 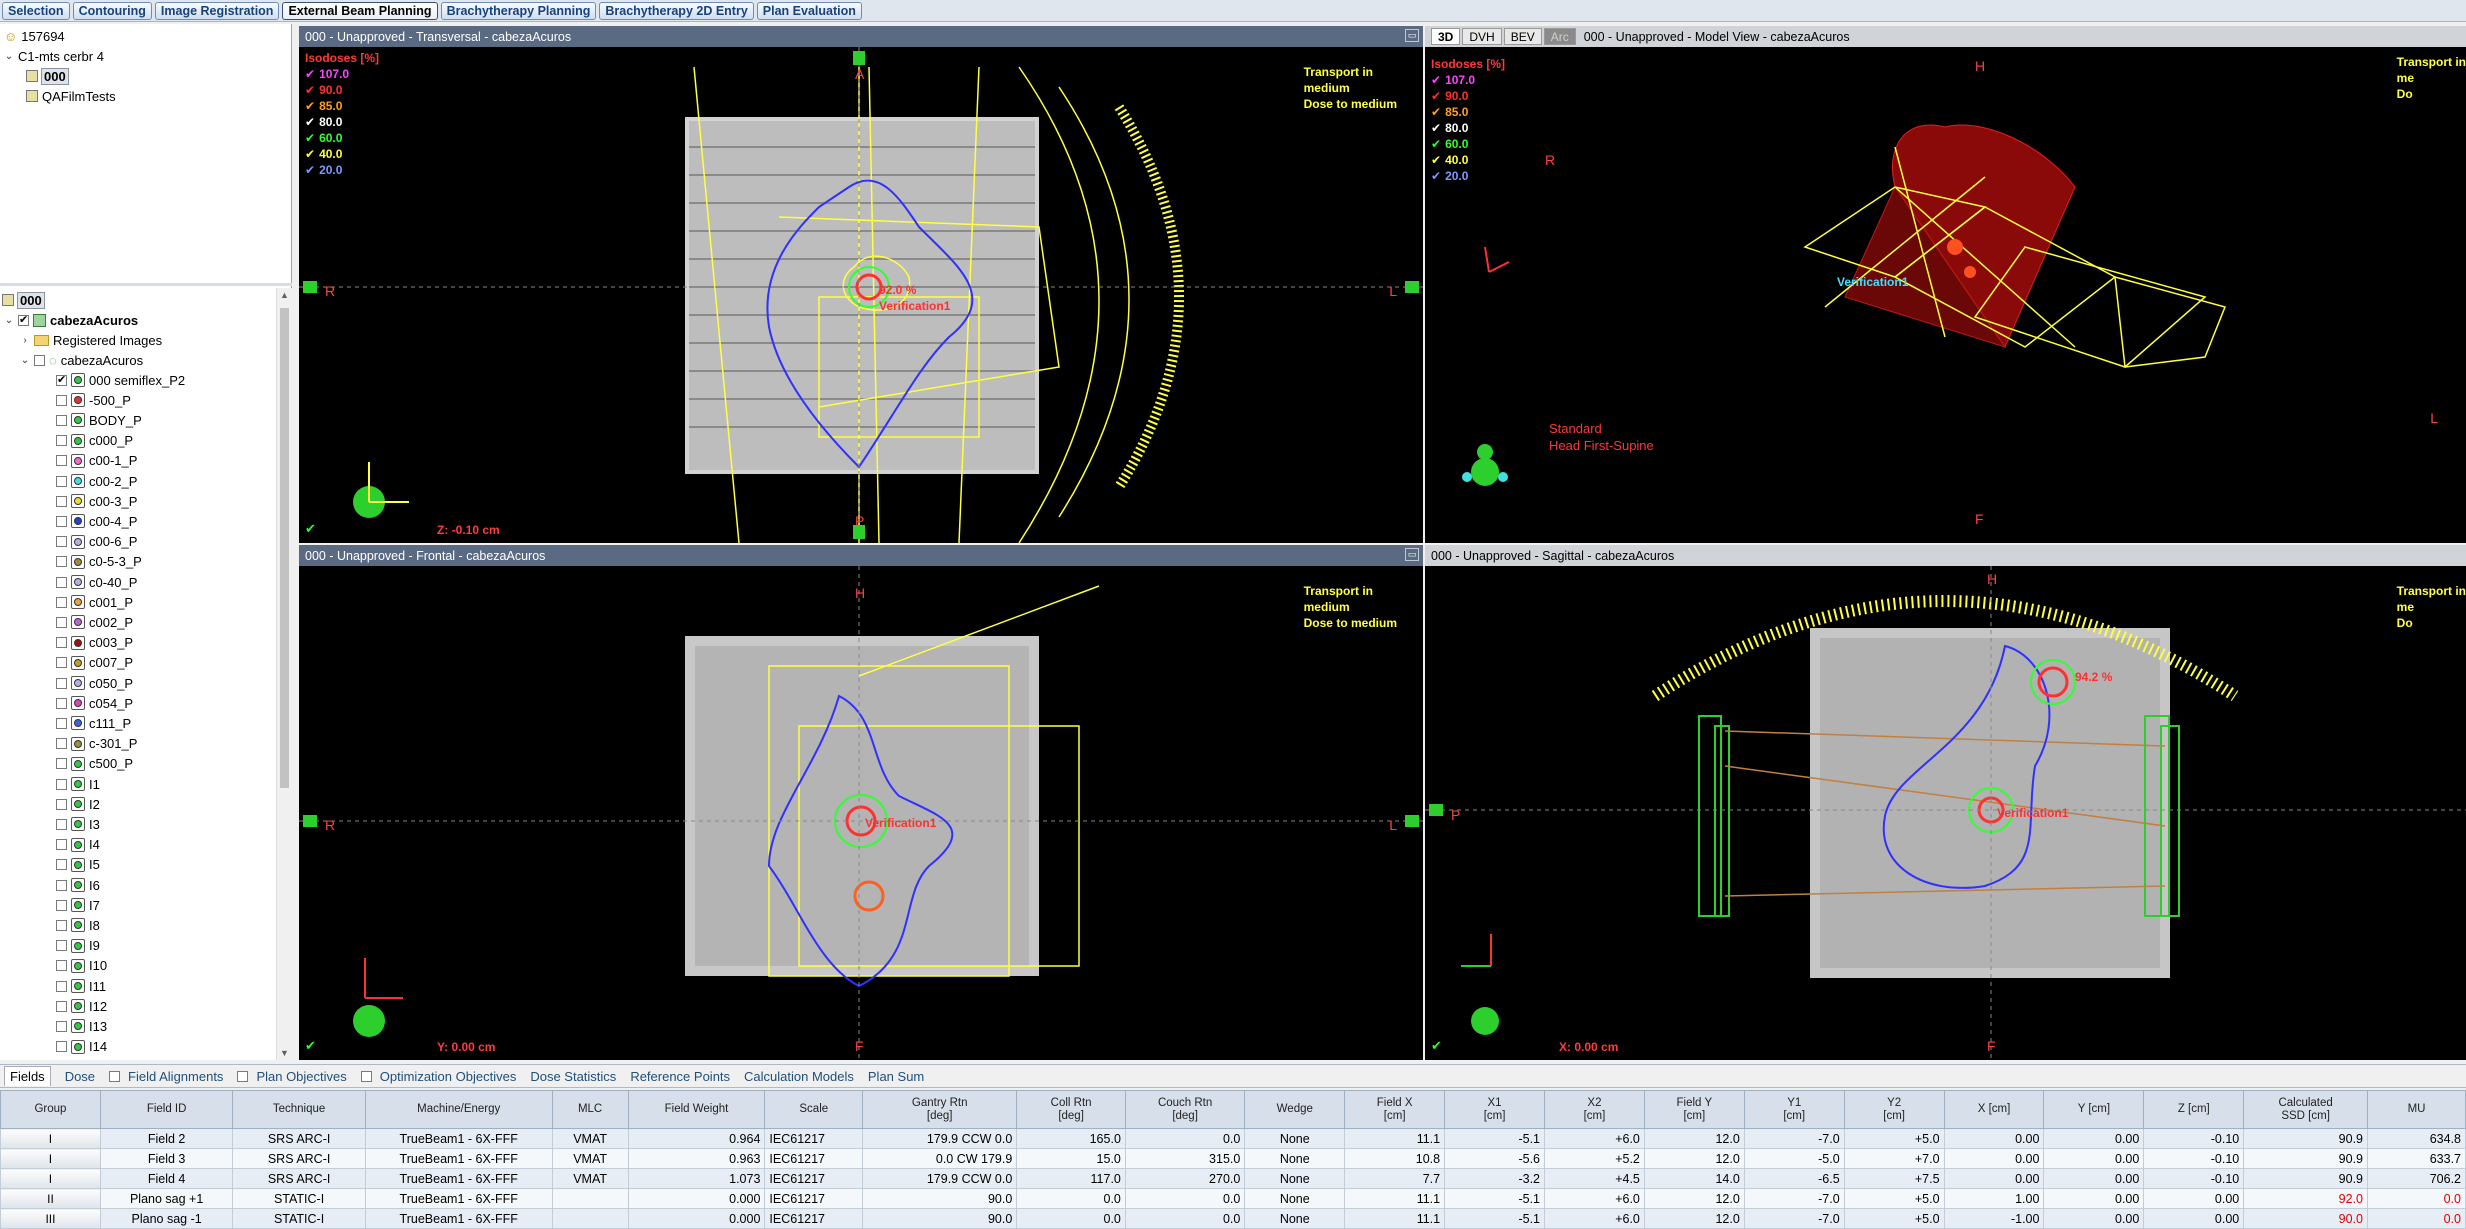 I want to click on column-header: Couch Rtn [deg], so click(x=1185, y=1109).